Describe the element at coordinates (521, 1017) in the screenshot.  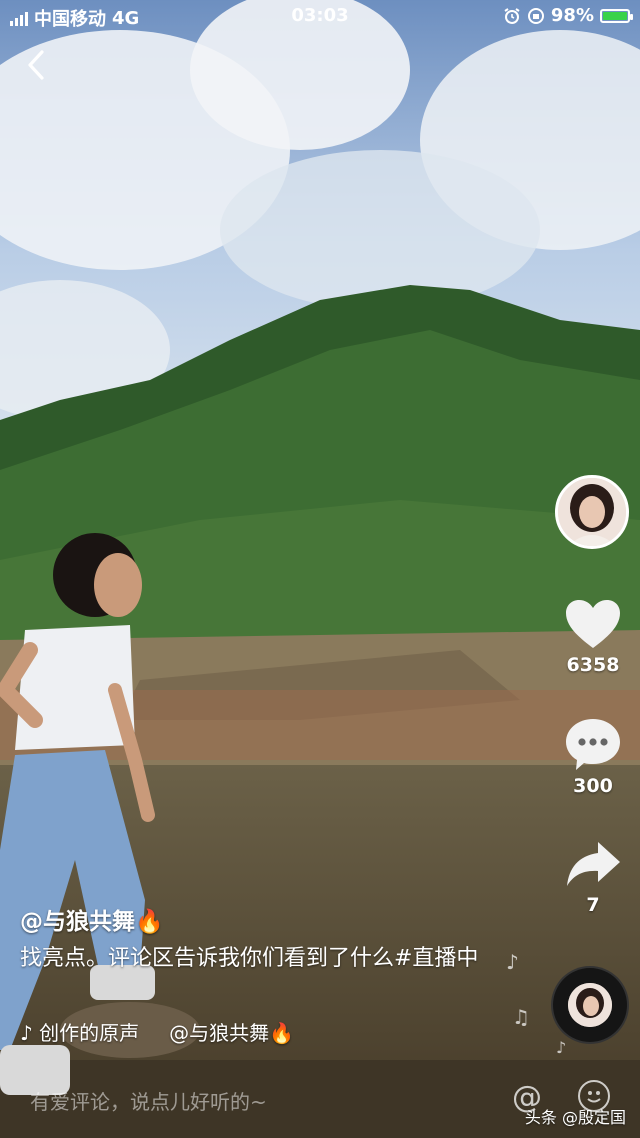
I see `music-note-icon: ♫` at that location.